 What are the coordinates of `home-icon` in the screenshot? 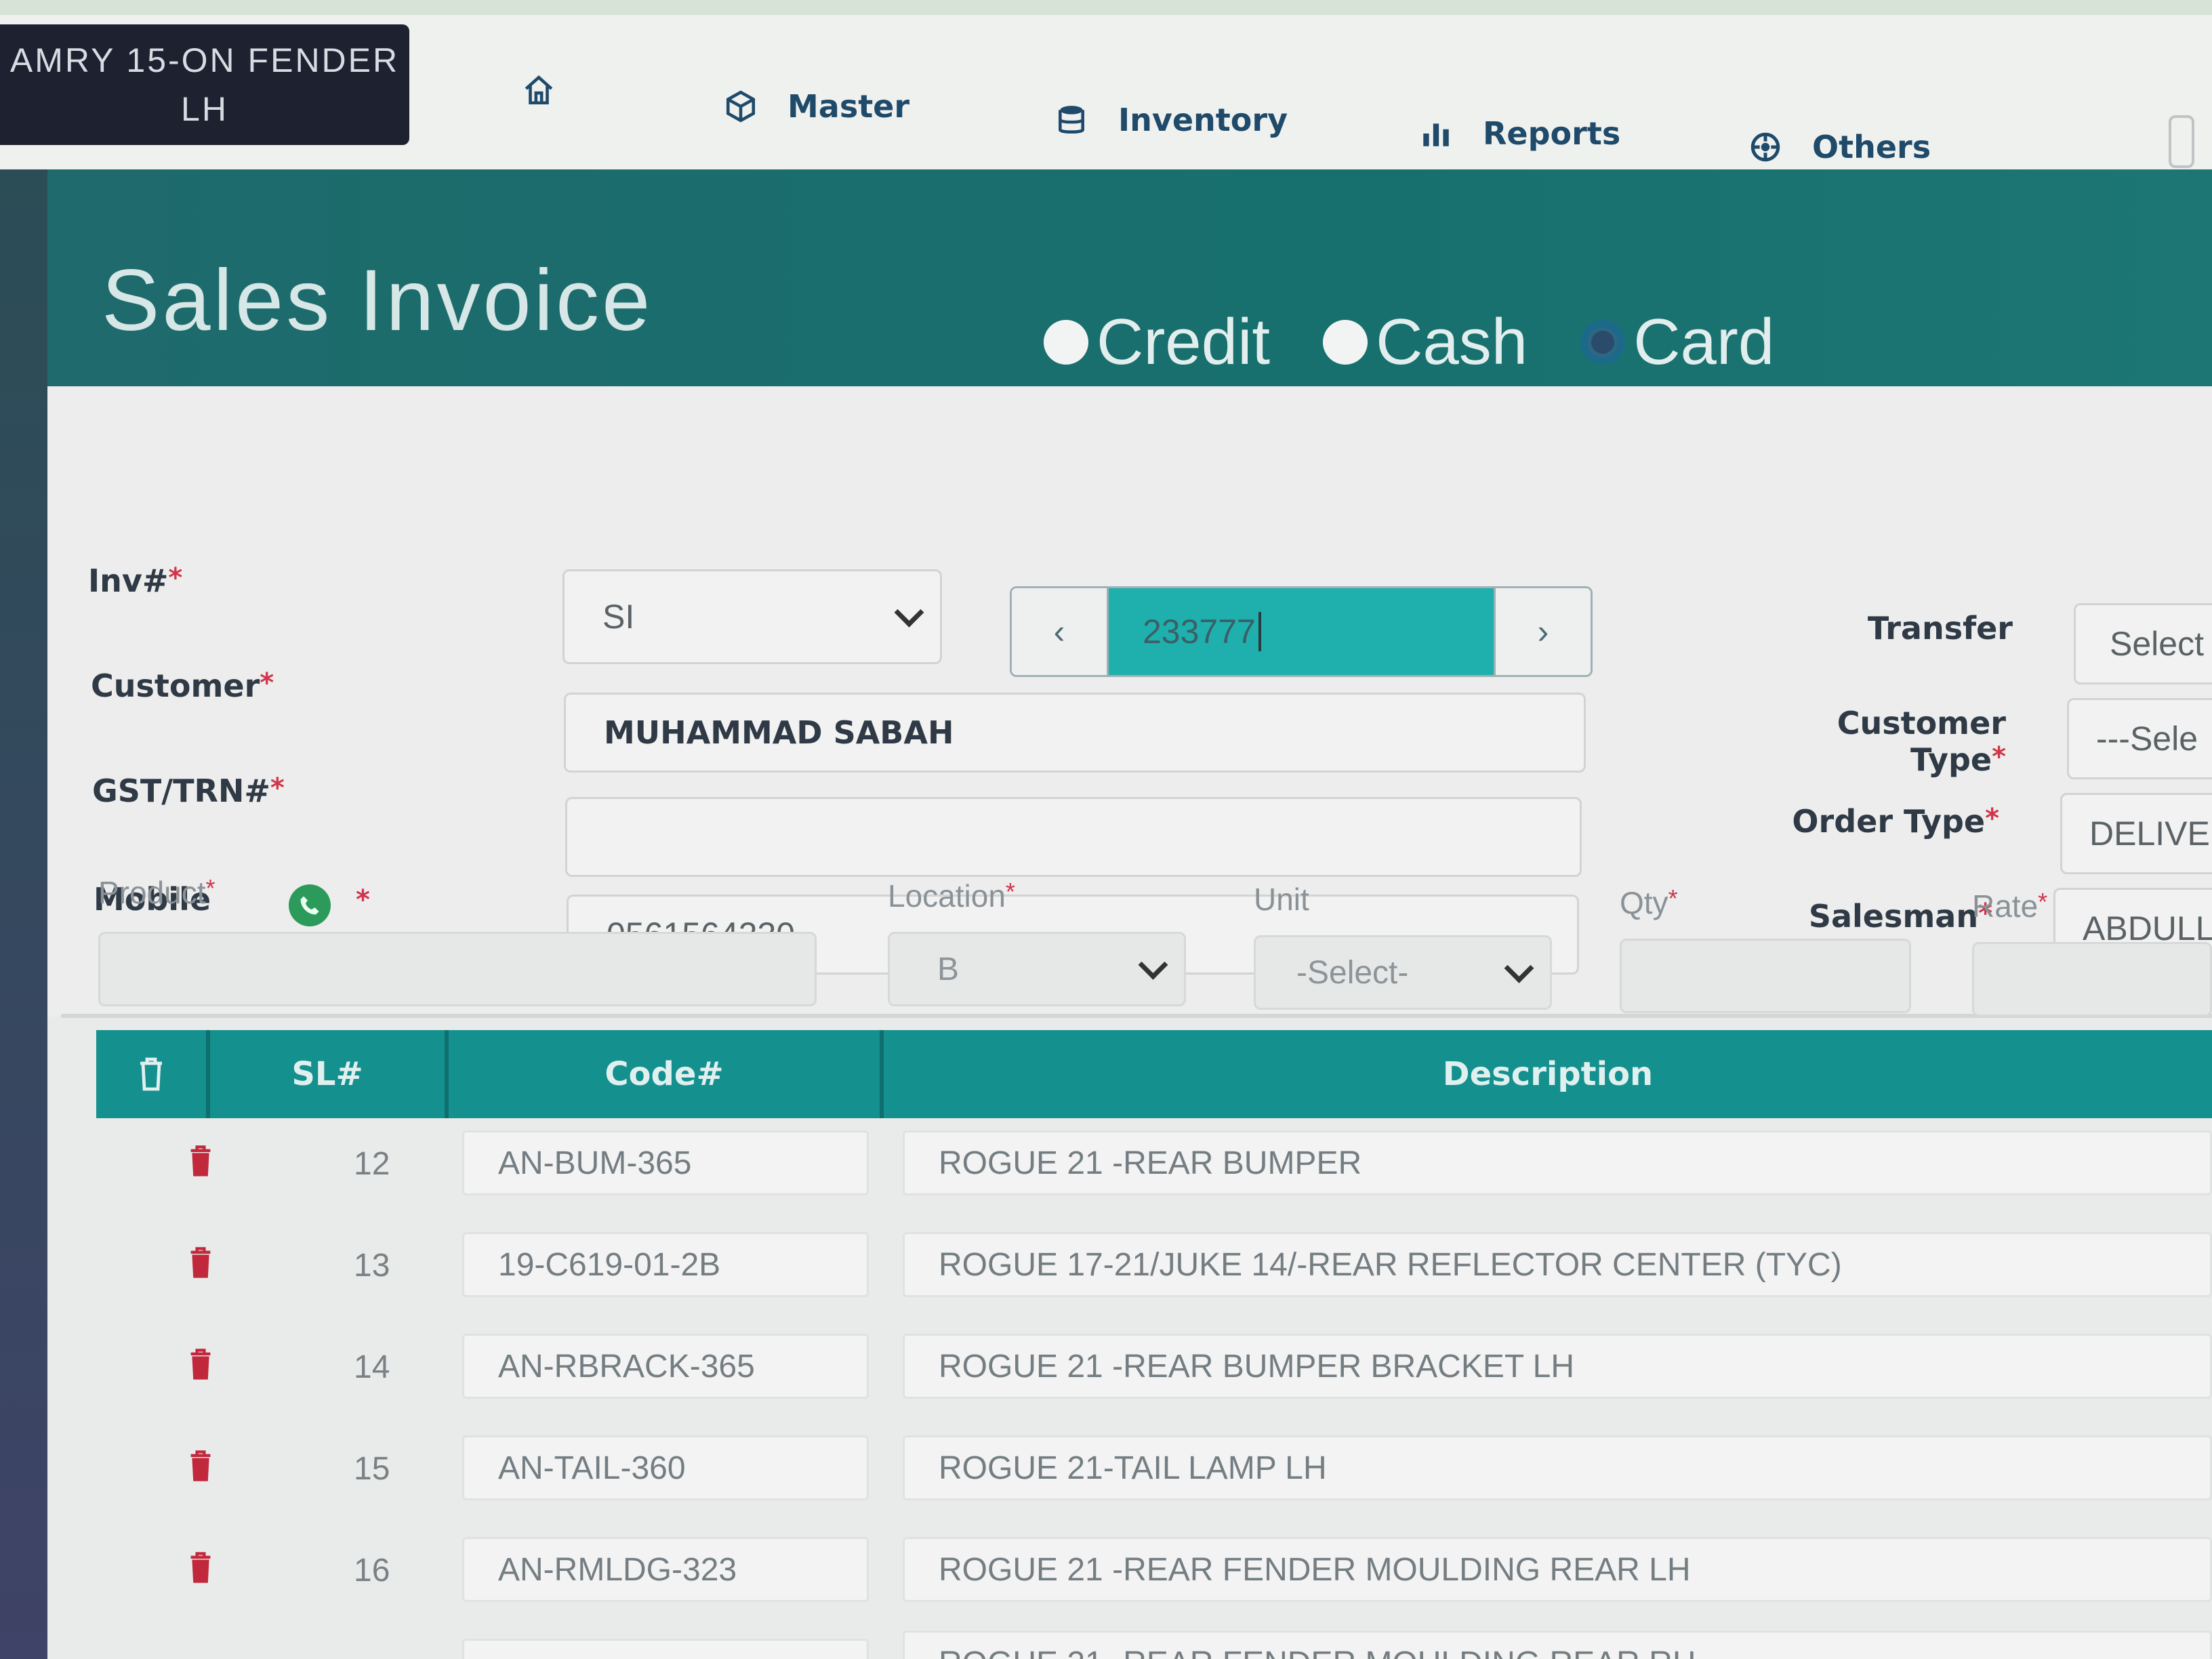 It's located at (539, 90).